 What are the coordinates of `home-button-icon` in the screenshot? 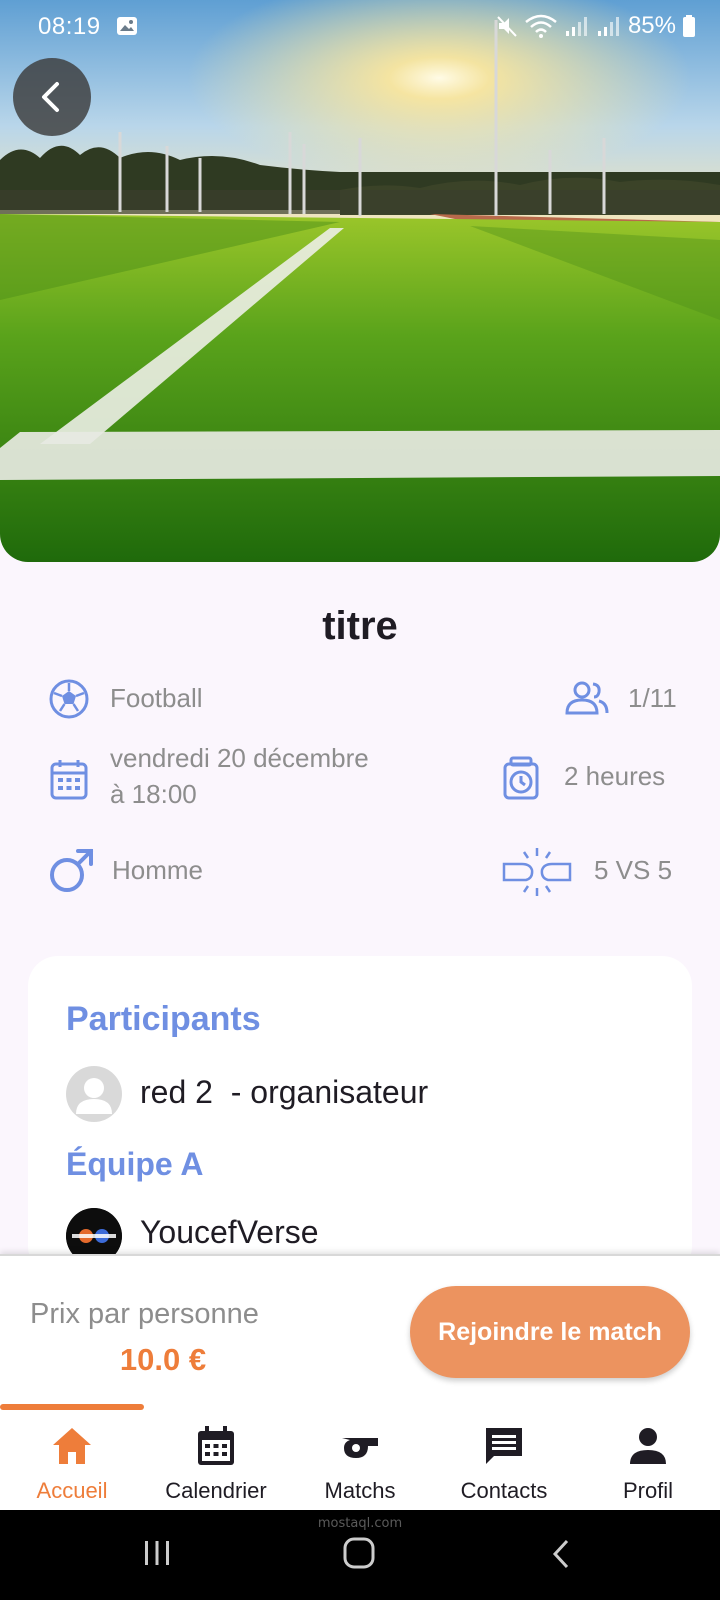 It's located at (359, 1553).